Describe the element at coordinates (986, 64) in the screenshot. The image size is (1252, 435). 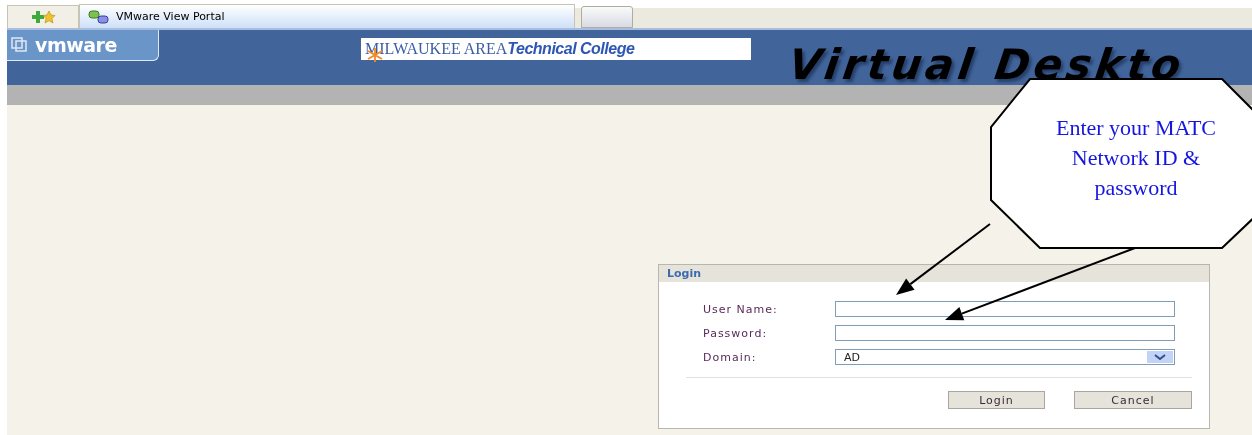
I see `banner-title: Virtual Deskto` at that location.